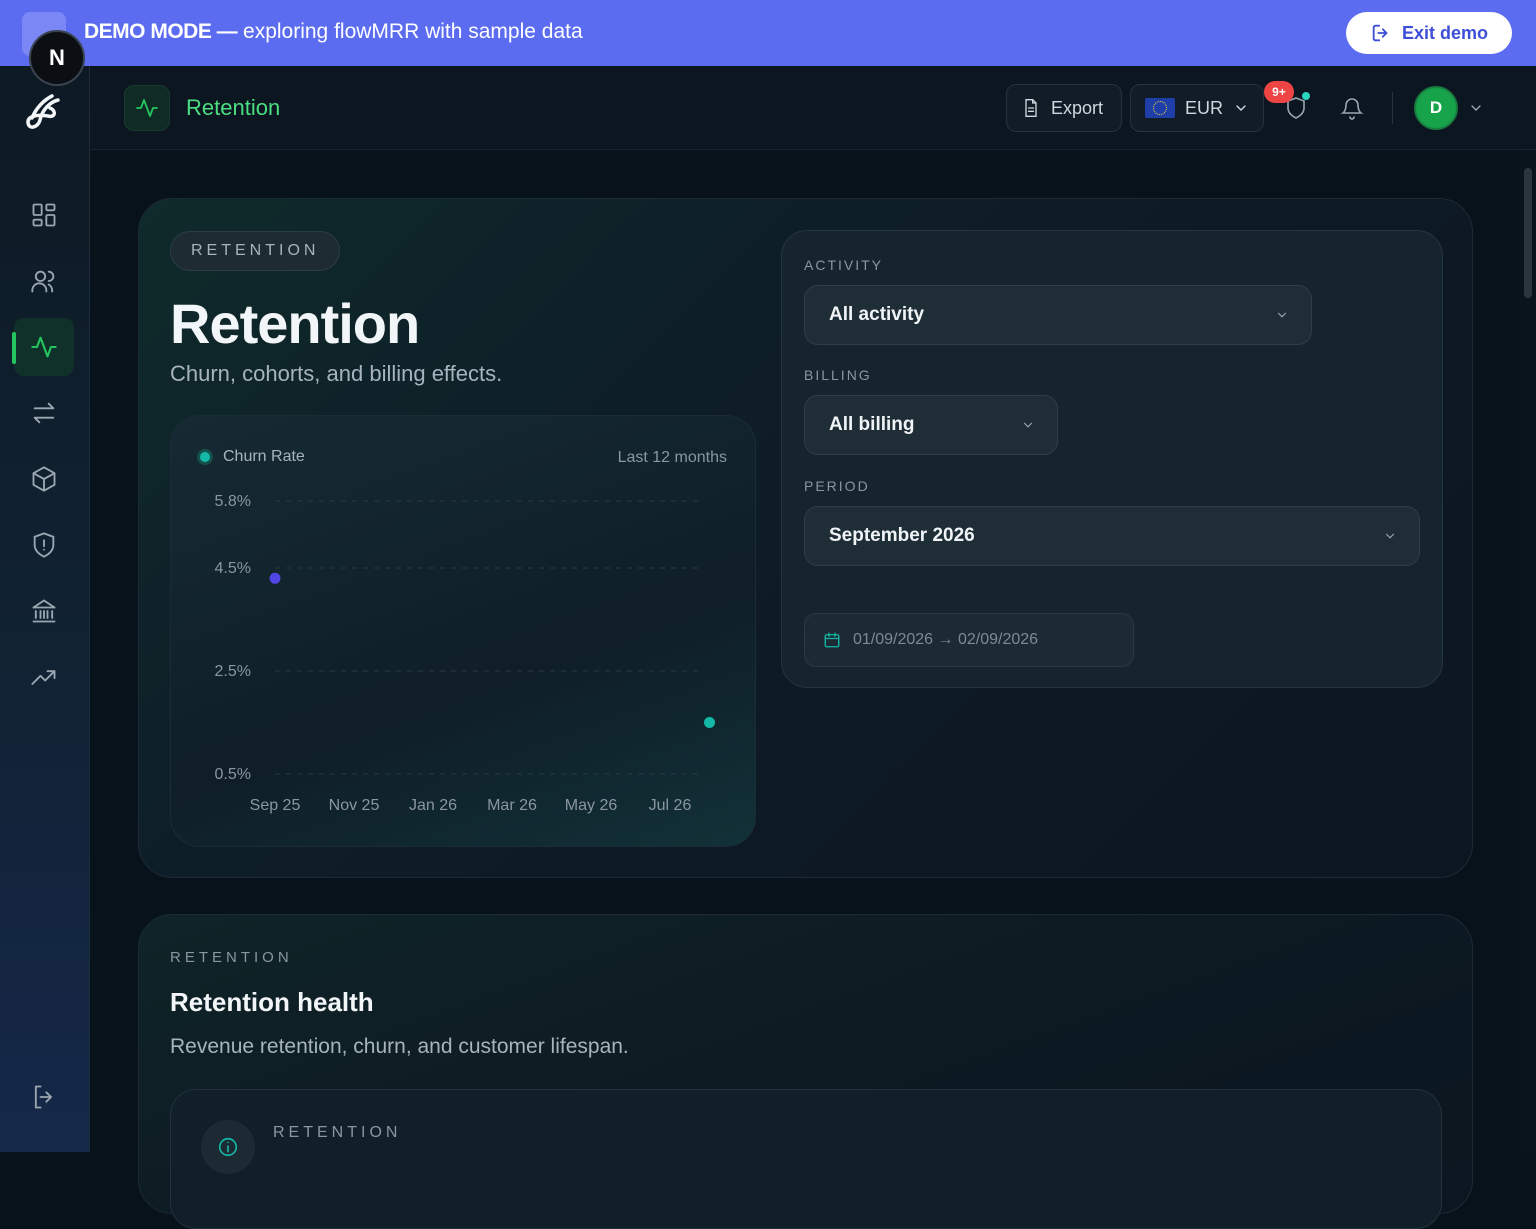  I want to click on export-button: Export, so click(1064, 108).